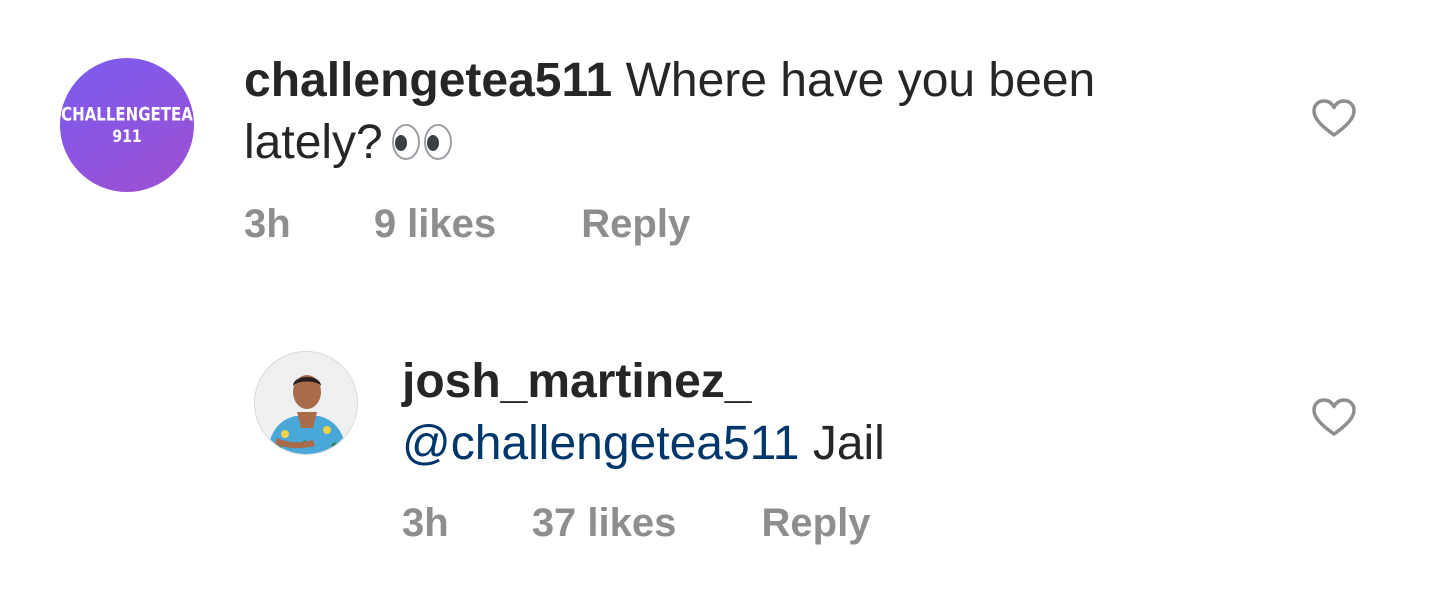  I want to click on comment-text: Where have you been, so click(854, 80).